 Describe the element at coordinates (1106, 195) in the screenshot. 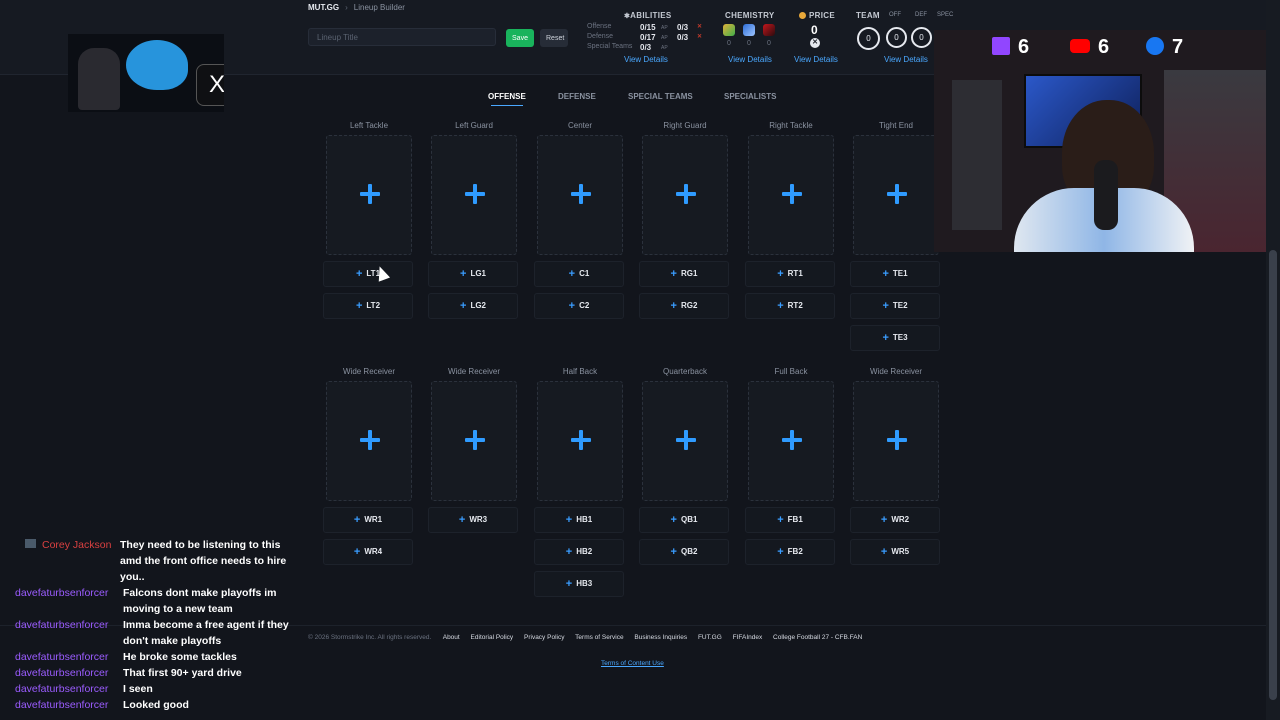

I see `microphone` at that location.